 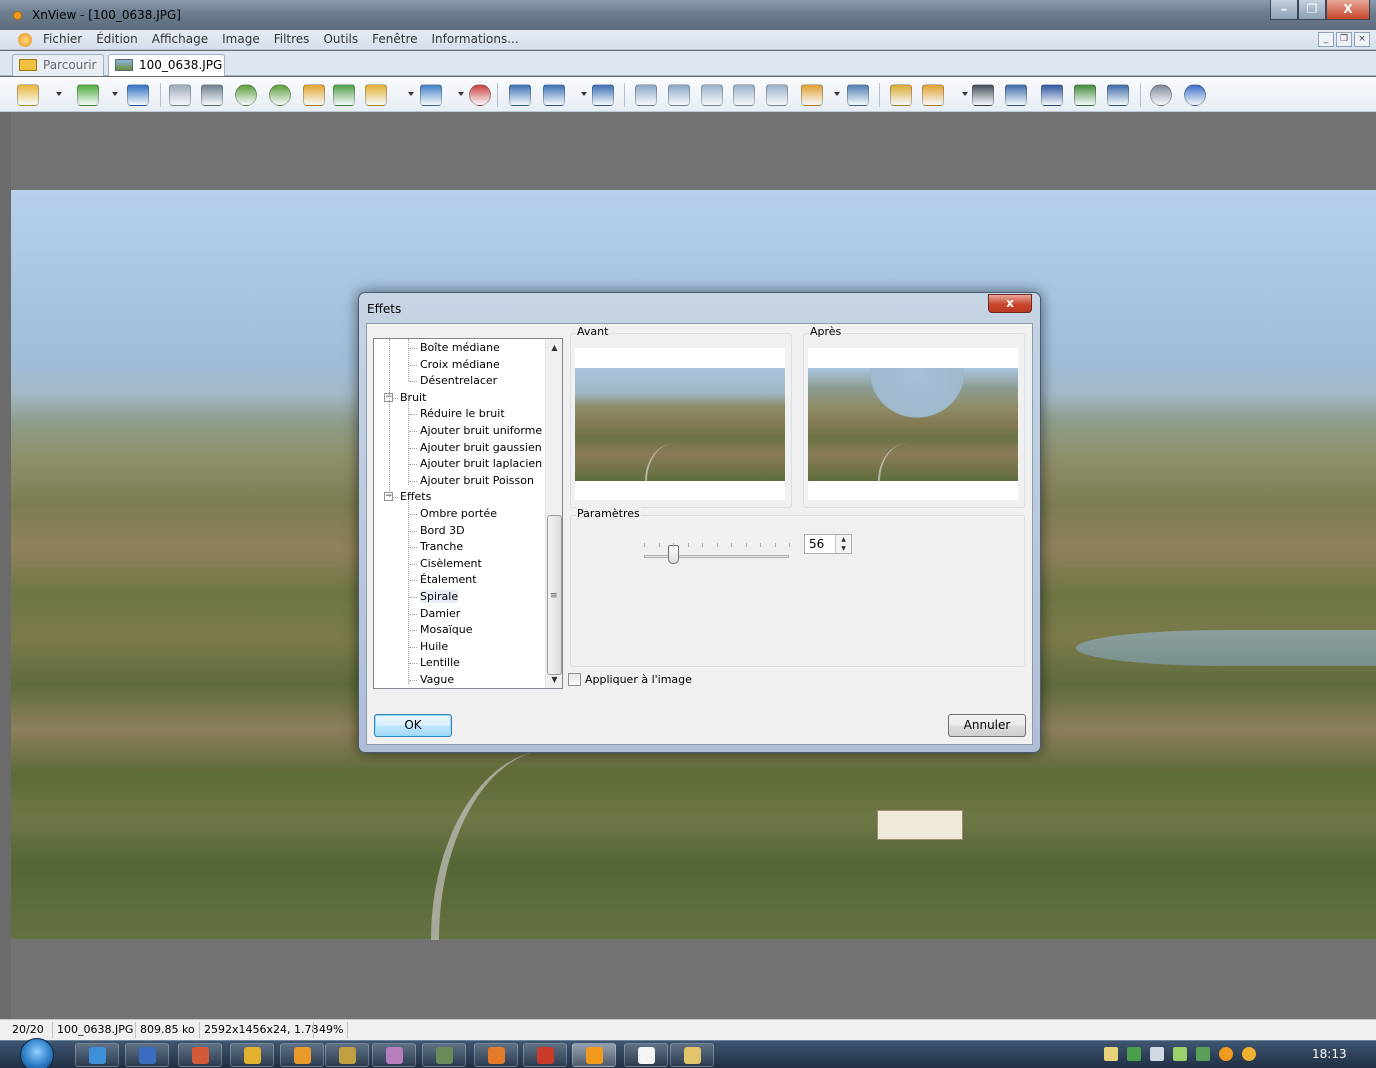 I want to click on taskbar-acrobat-button, so click(x=545, y=1055).